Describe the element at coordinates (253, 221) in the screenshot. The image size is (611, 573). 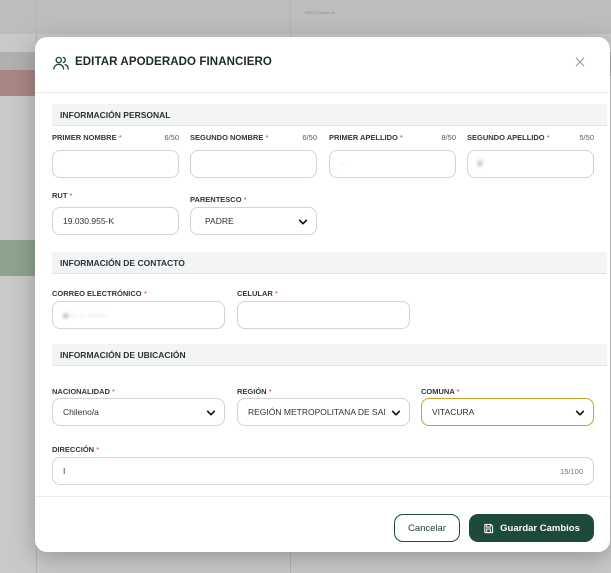
I see `parentesco-select: PADRE` at that location.